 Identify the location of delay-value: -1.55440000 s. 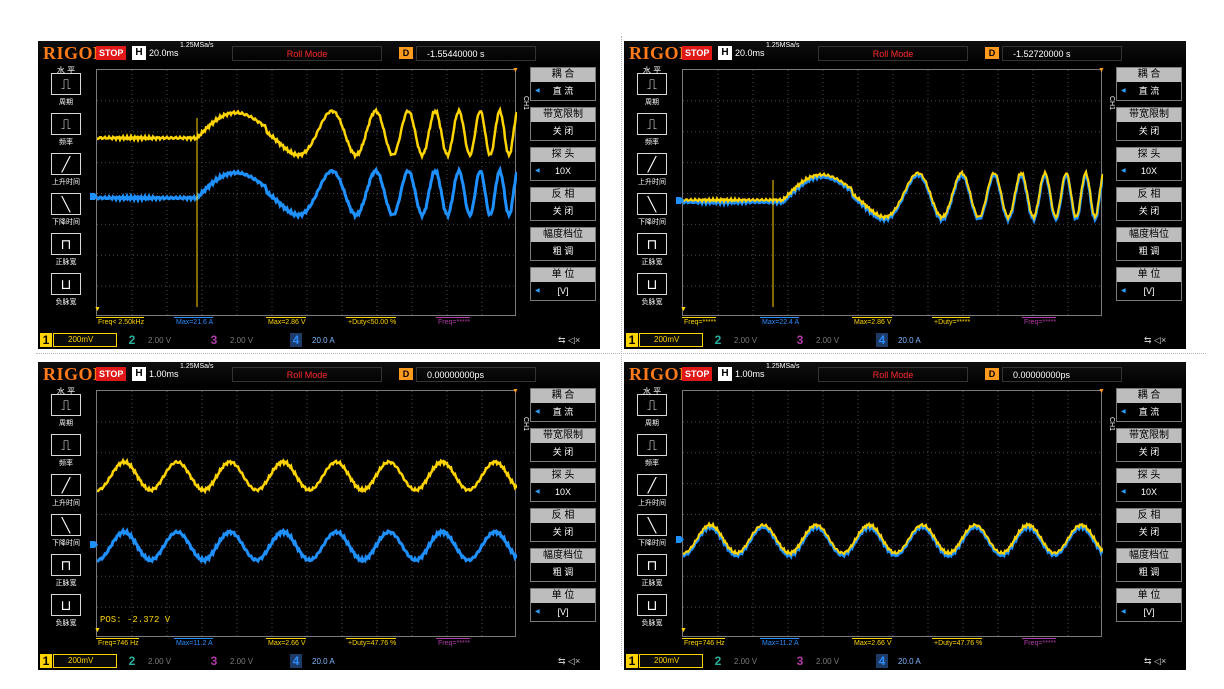
(476, 53).